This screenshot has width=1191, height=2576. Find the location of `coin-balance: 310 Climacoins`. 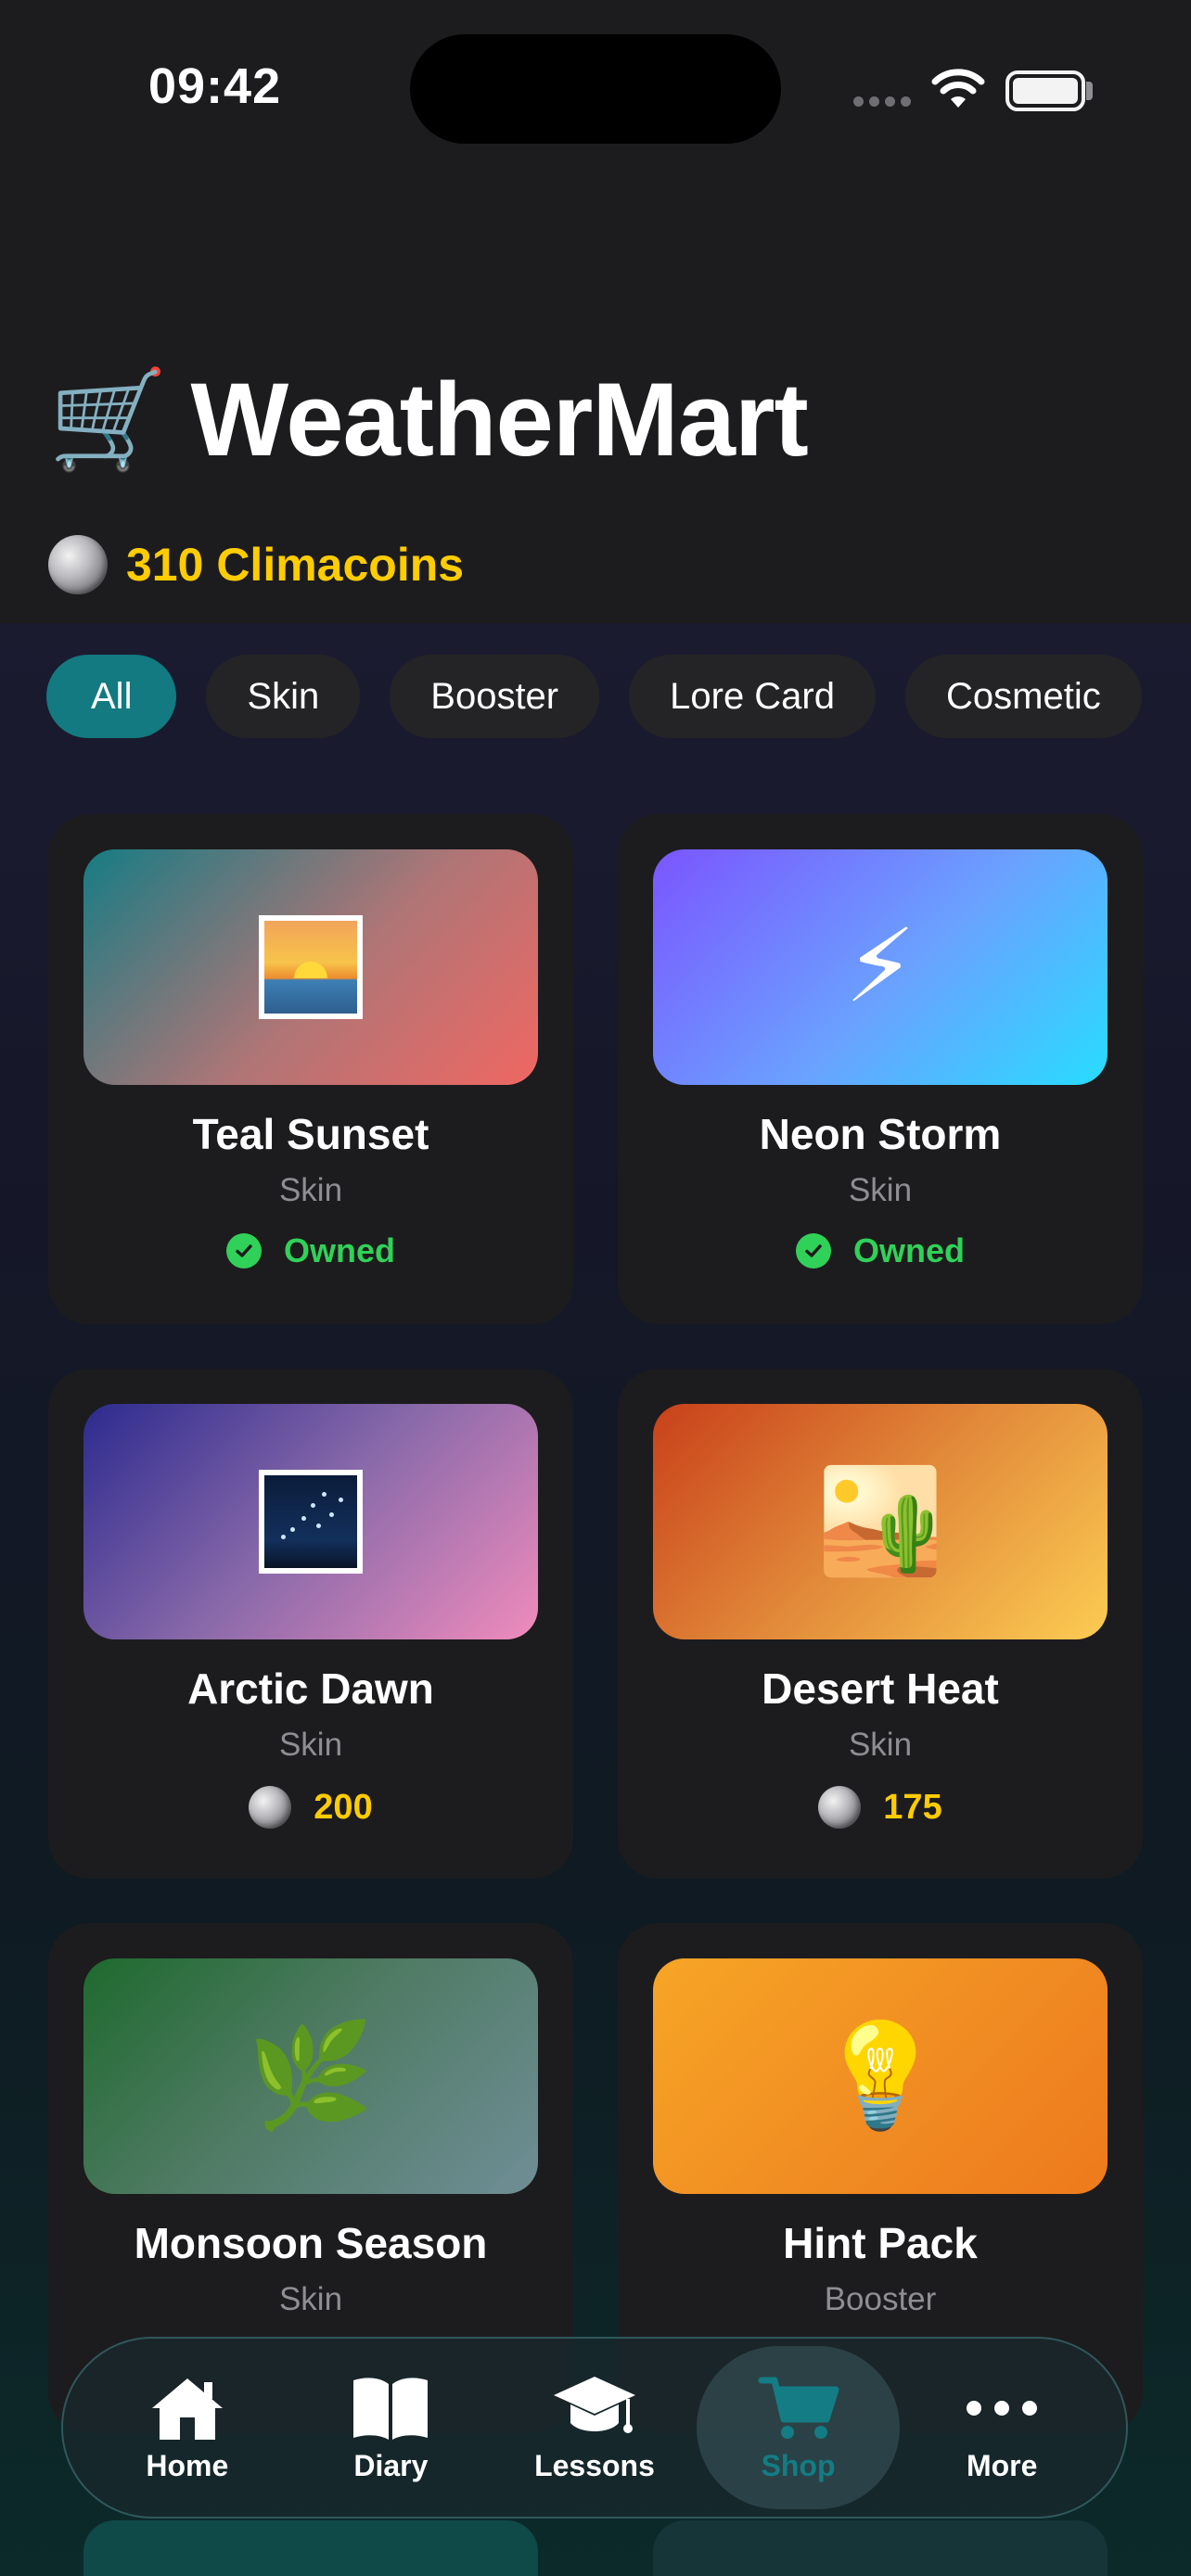

coin-balance: 310 Climacoins is located at coordinates (256, 565).